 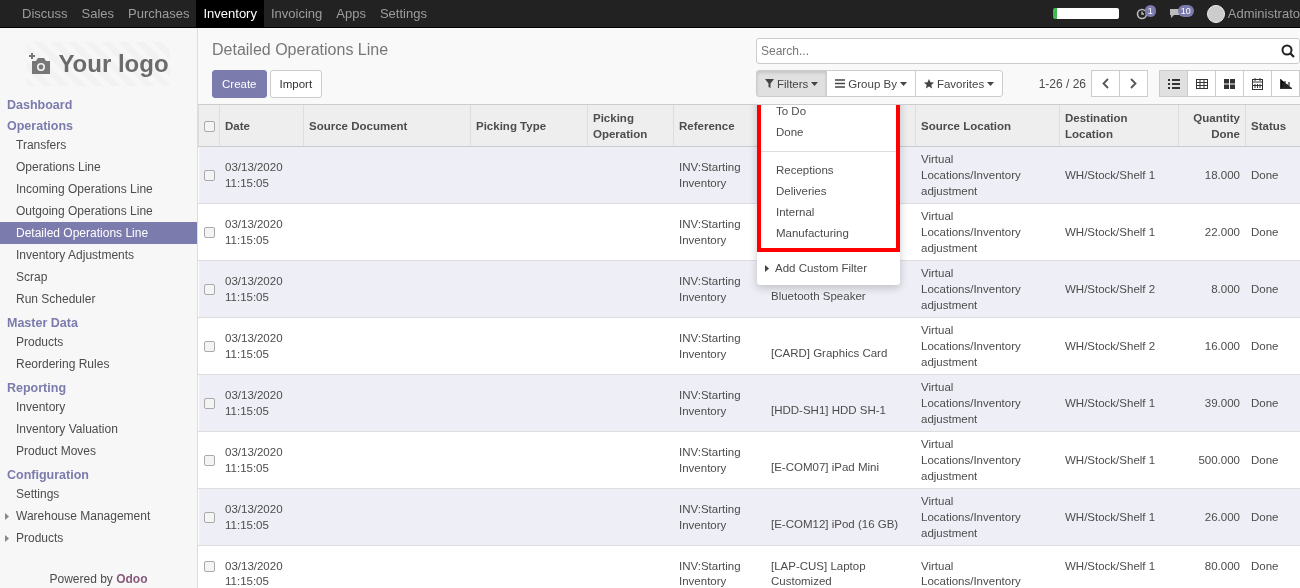 I want to click on chevron-left-icon, so click(x=1105, y=83).